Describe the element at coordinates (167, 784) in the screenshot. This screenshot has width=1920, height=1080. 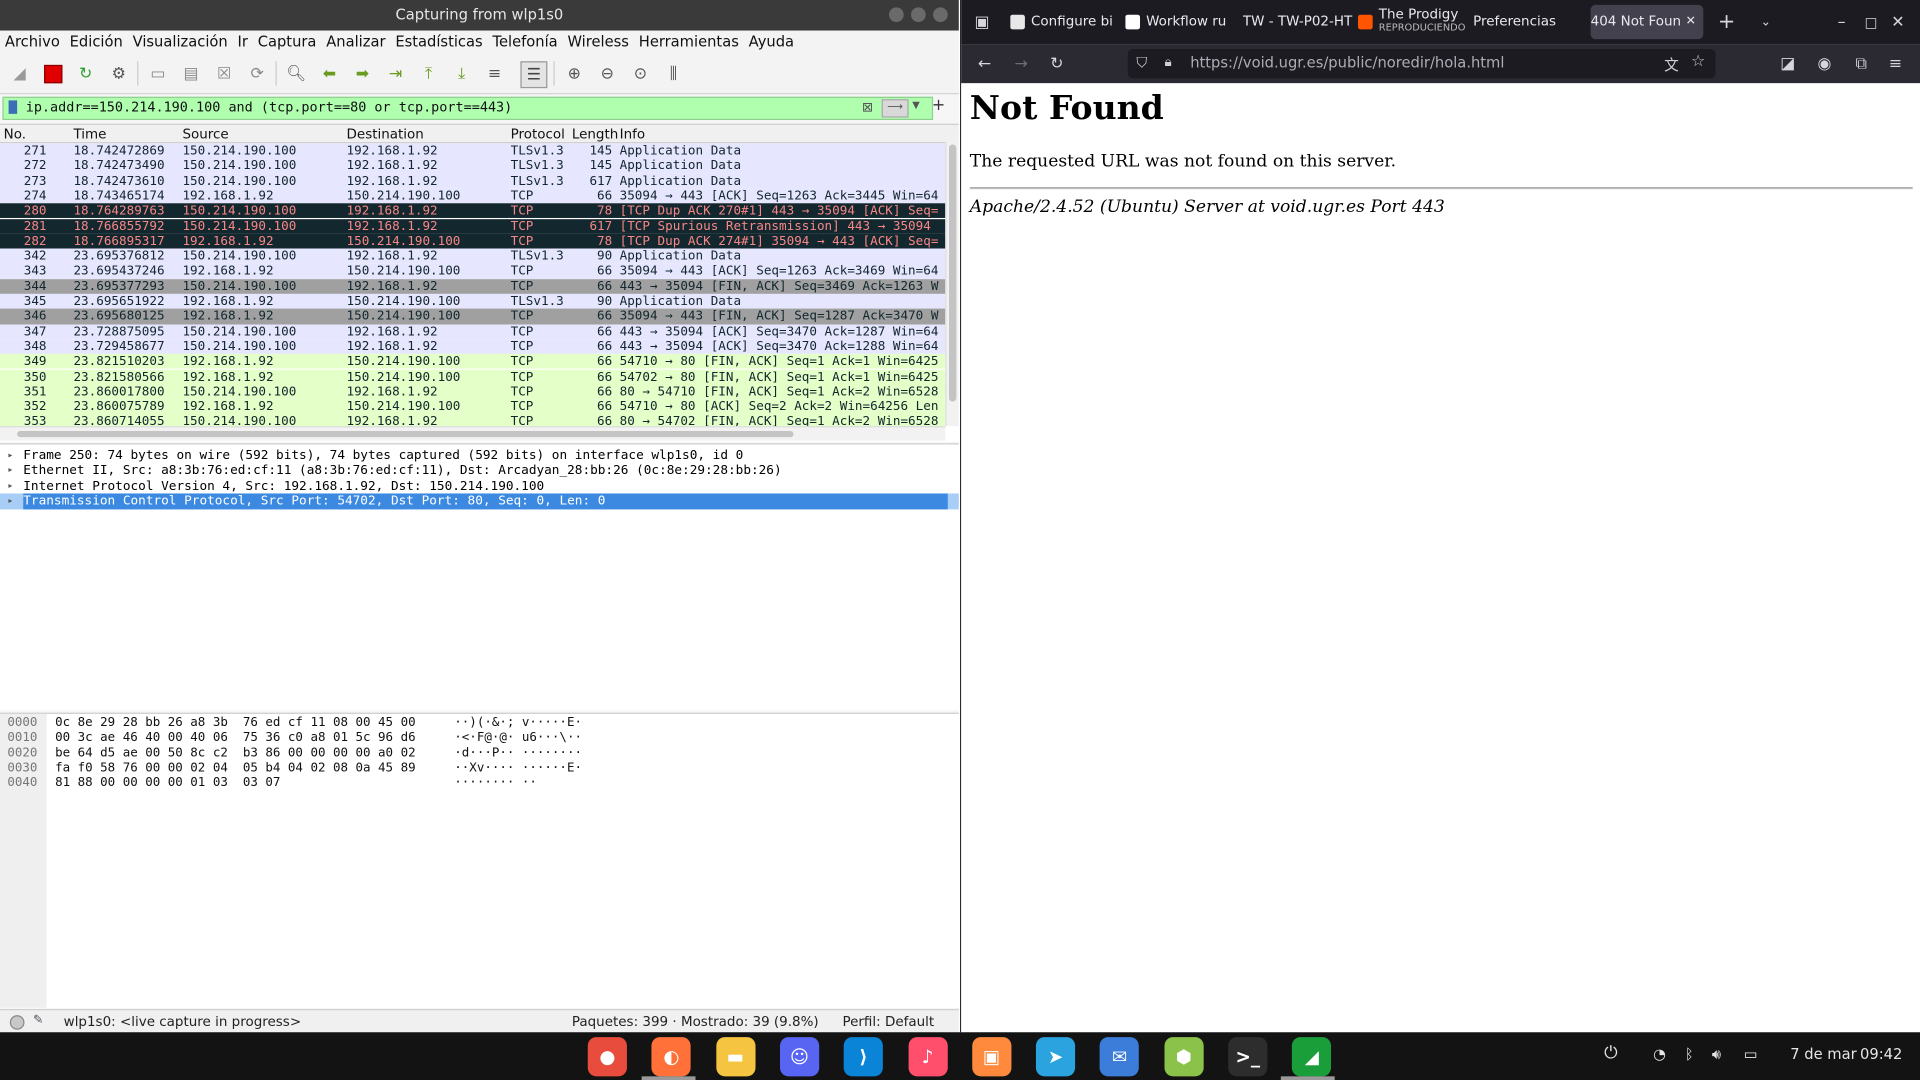
I see `hex-bytes: 81 88 00 00 00 00 01 03 03 07` at that location.